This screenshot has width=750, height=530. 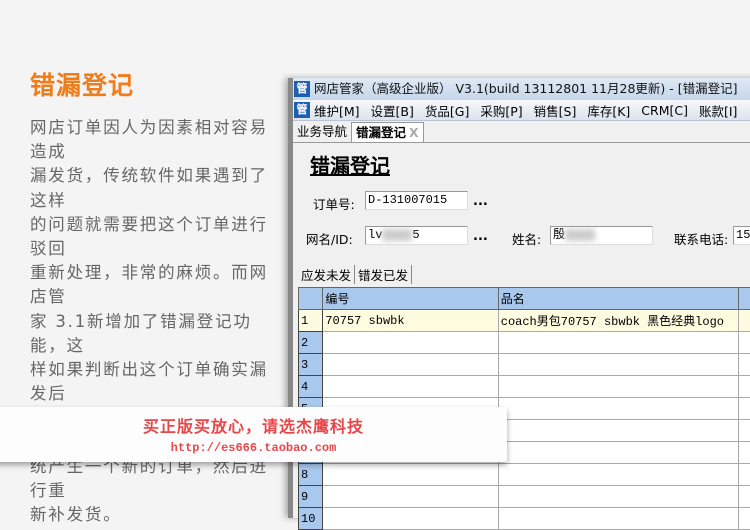 I want to click on promo-url: http://es666.taobao.com, so click(x=253, y=448).